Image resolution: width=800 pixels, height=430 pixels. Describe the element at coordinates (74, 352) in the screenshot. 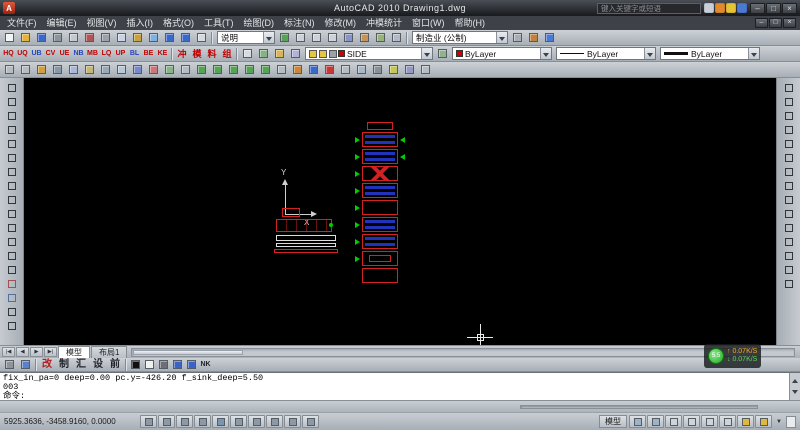

I see `tab-model: 模型` at that location.